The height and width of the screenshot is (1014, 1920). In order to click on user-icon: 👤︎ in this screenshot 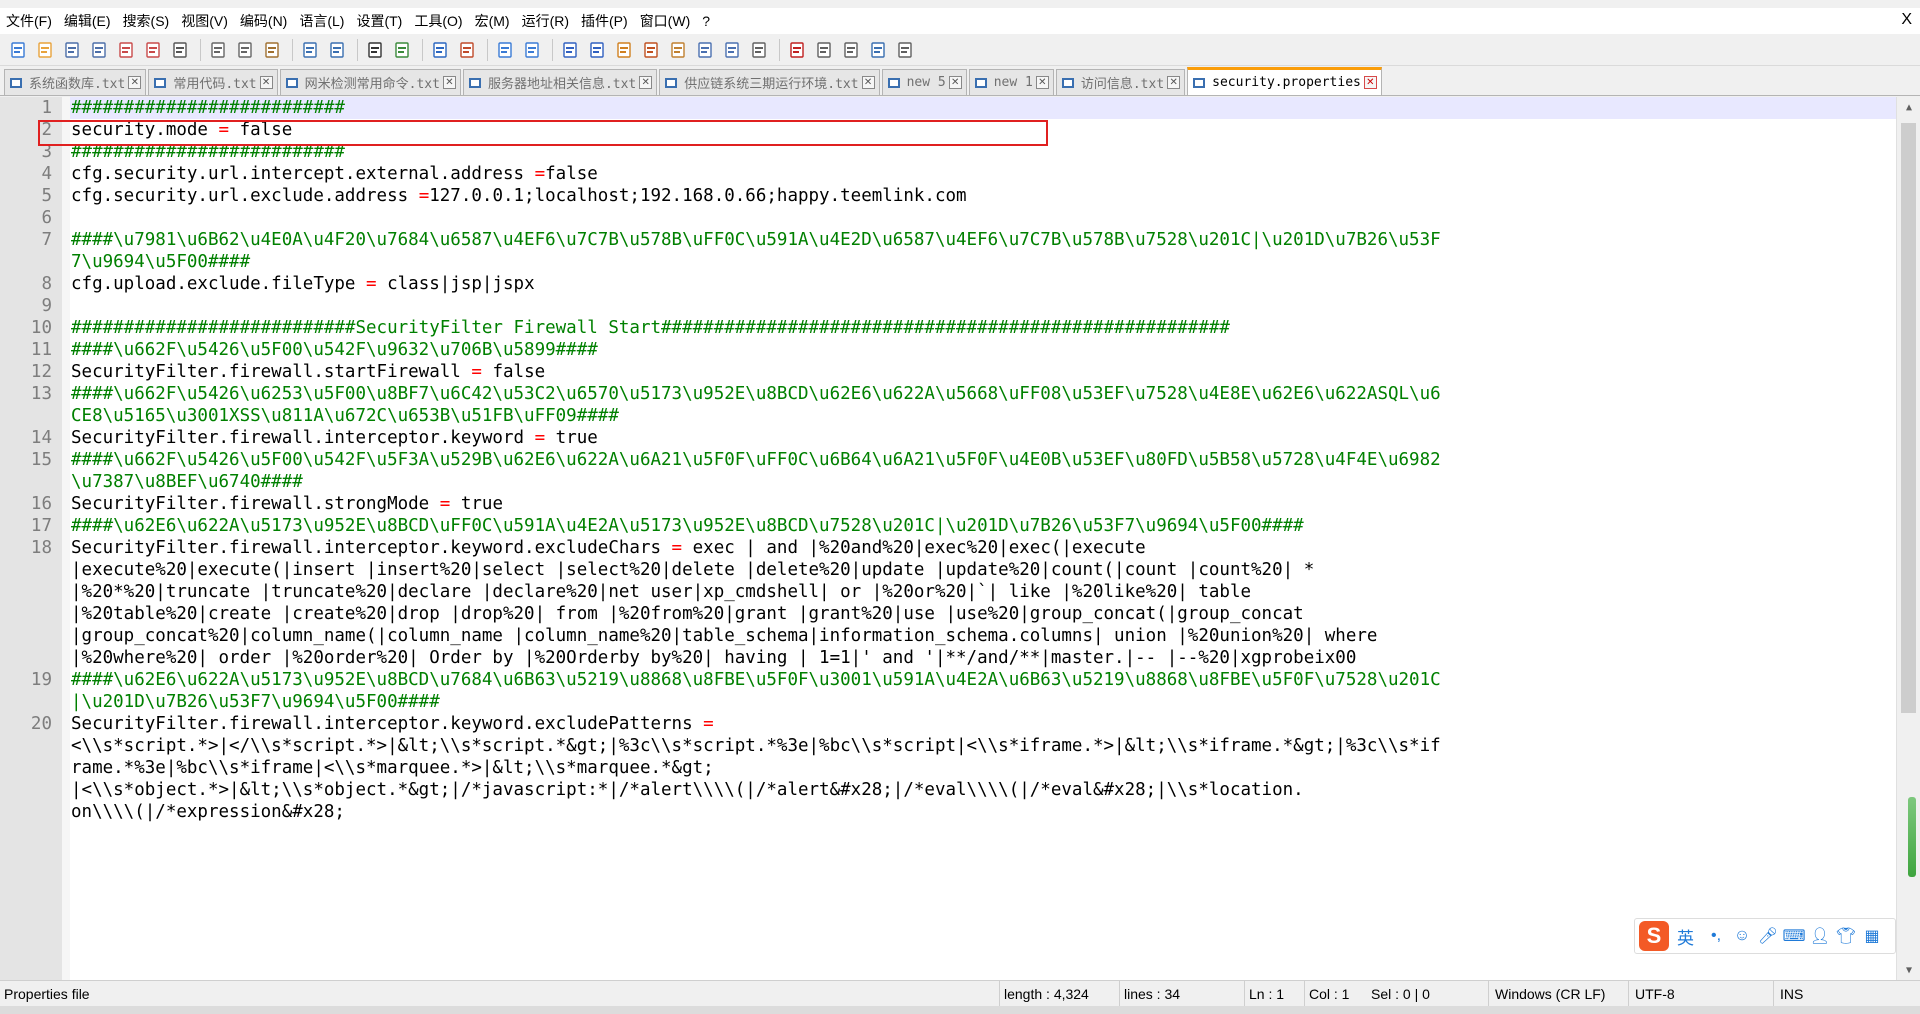, I will do `click(1820, 936)`.